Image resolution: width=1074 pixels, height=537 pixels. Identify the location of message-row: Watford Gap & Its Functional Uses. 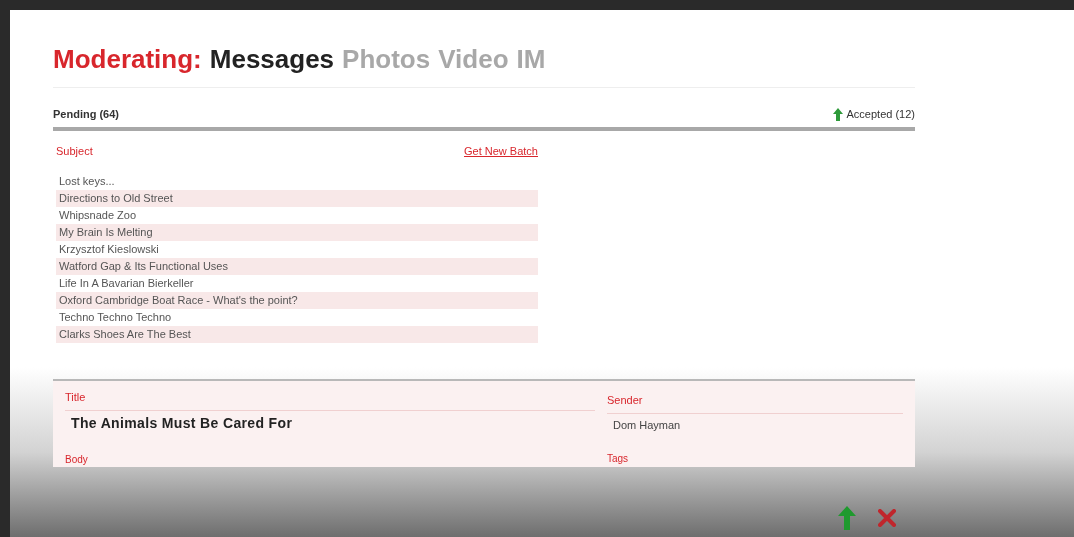
(297, 266).